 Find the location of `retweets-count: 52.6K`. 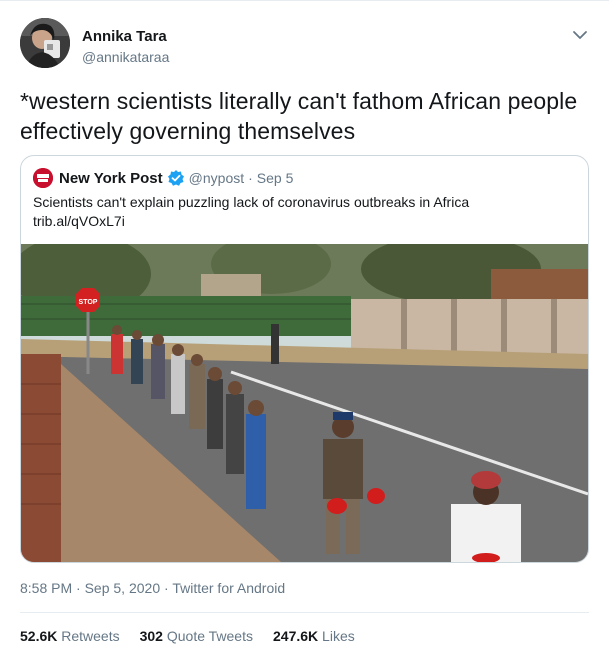

retweets-count: 52.6K is located at coordinates (39, 636).